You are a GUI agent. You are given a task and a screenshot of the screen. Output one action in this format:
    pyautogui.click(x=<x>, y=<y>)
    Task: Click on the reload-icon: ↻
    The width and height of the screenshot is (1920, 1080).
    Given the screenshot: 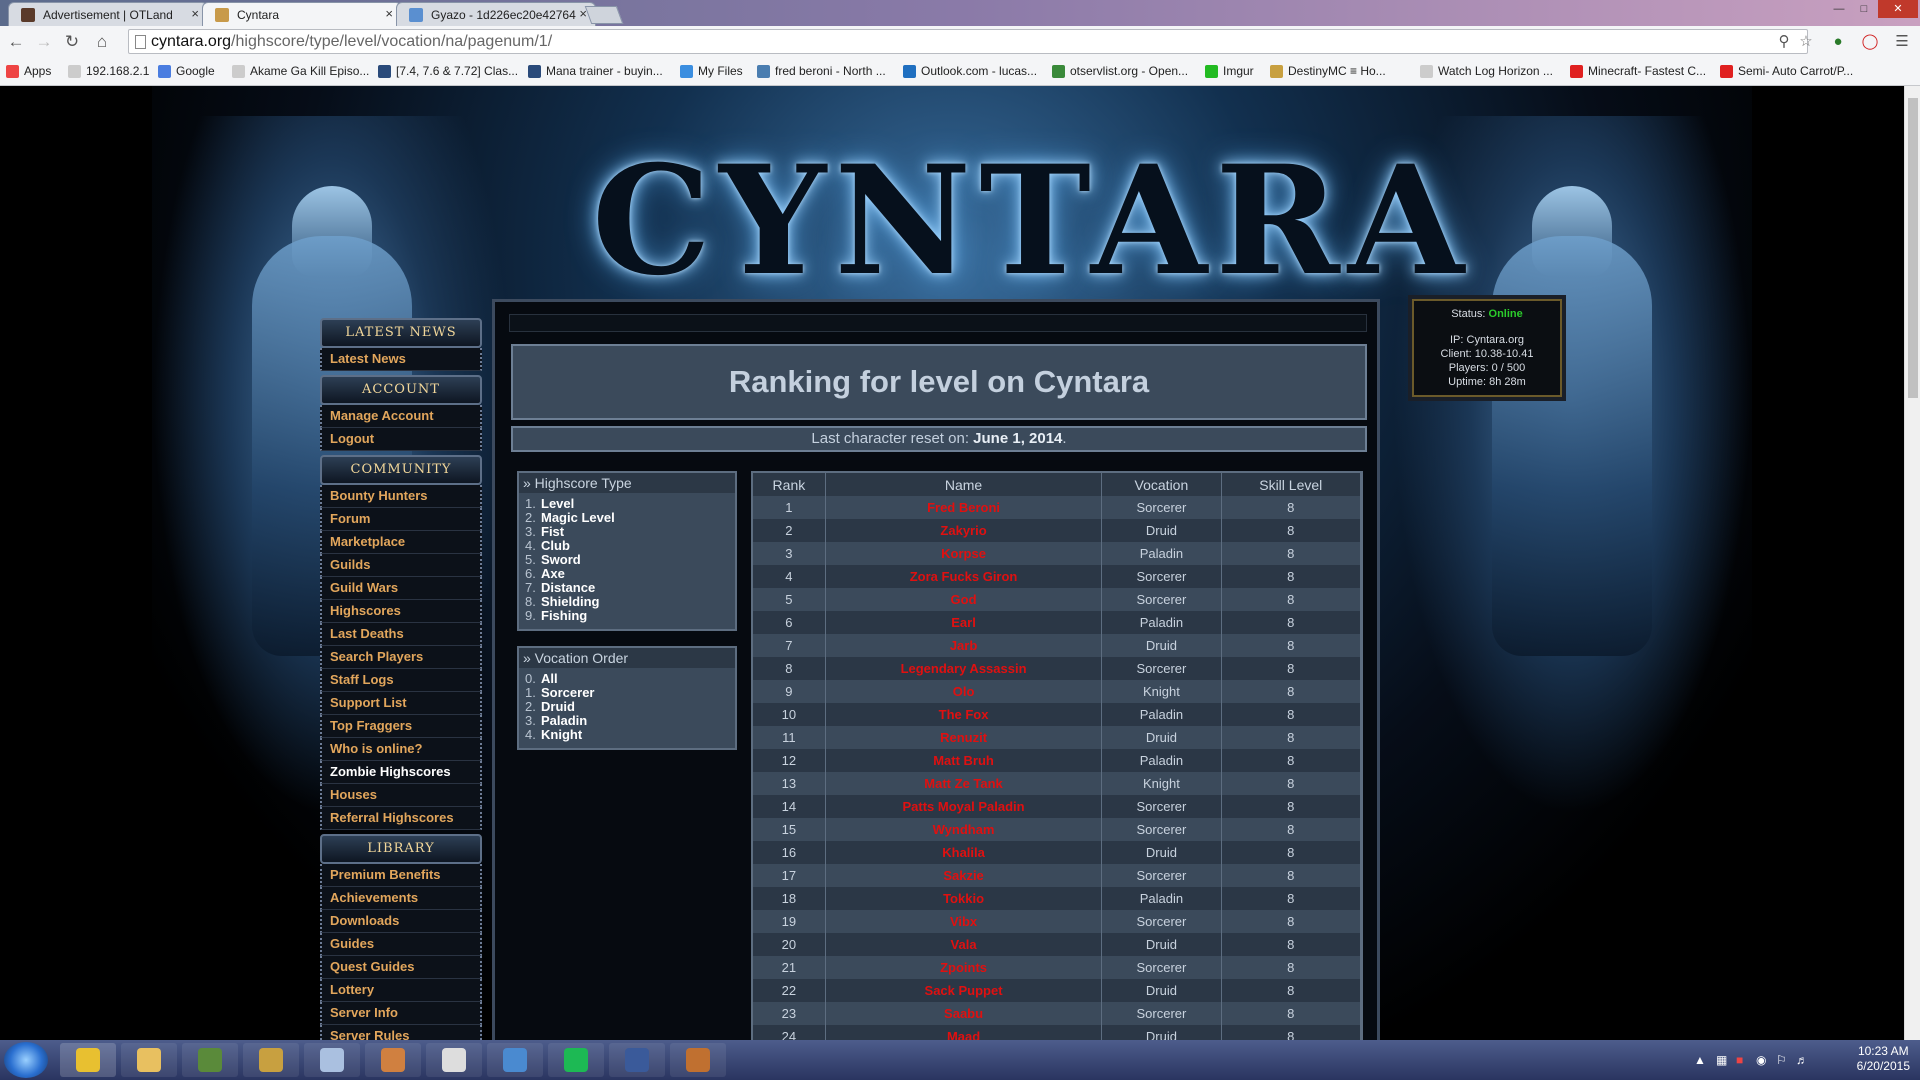 What is the action you would take?
    pyautogui.click(x=72, y=42)
    